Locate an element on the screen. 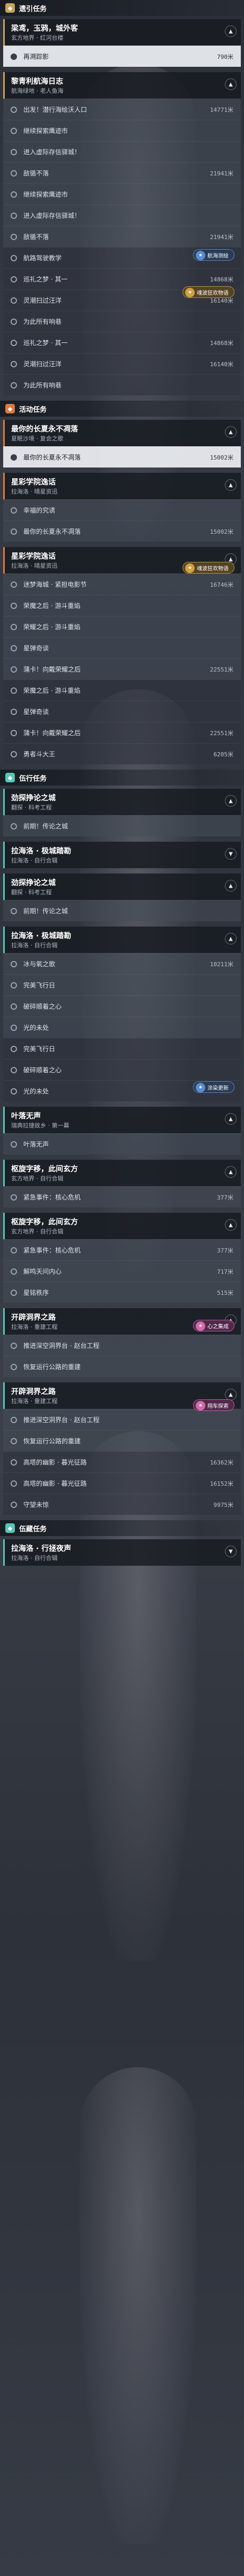 Image resolution: width=244 pixels, height=2576 pixels. section-header-event: ◆ 活动任务 is located at coordinates (122, 409).